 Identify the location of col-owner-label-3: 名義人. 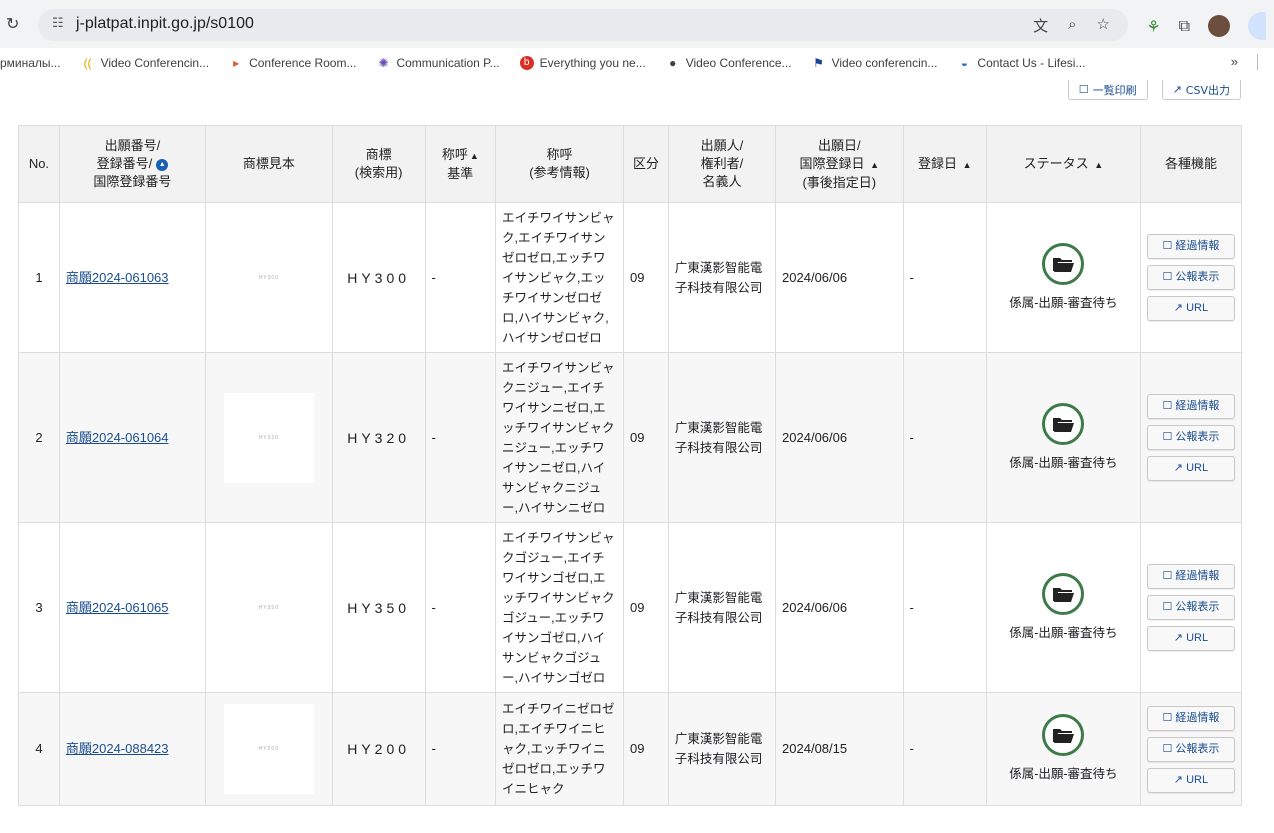
(722, 181).